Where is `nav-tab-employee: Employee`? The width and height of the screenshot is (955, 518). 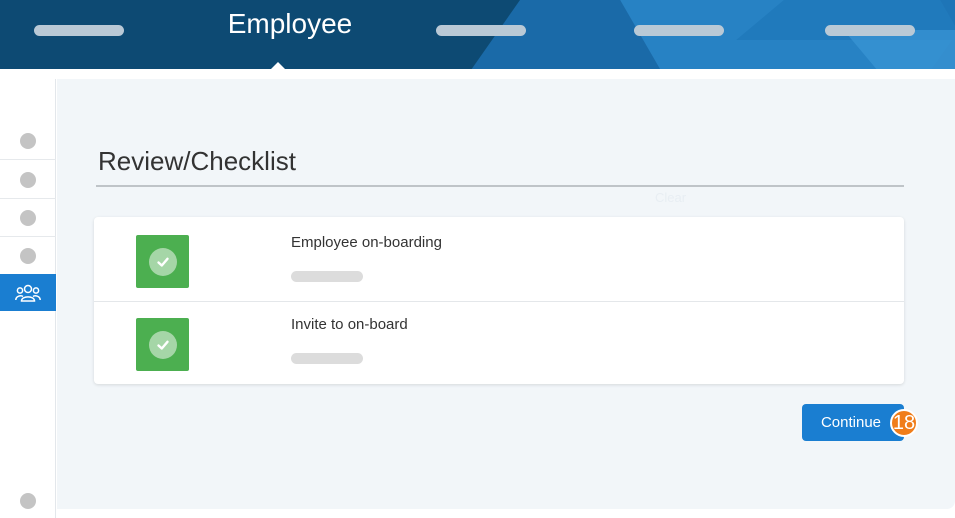 nav-tab-employee: Employee is located at coordinates (290, 24).